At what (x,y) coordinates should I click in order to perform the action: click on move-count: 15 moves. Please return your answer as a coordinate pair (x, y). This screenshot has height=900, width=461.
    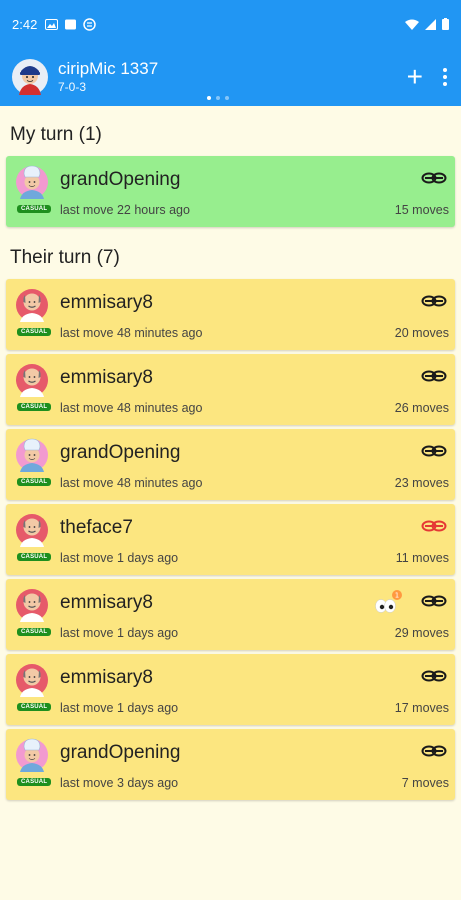
    Looking at the image, I should click on (421, 210).